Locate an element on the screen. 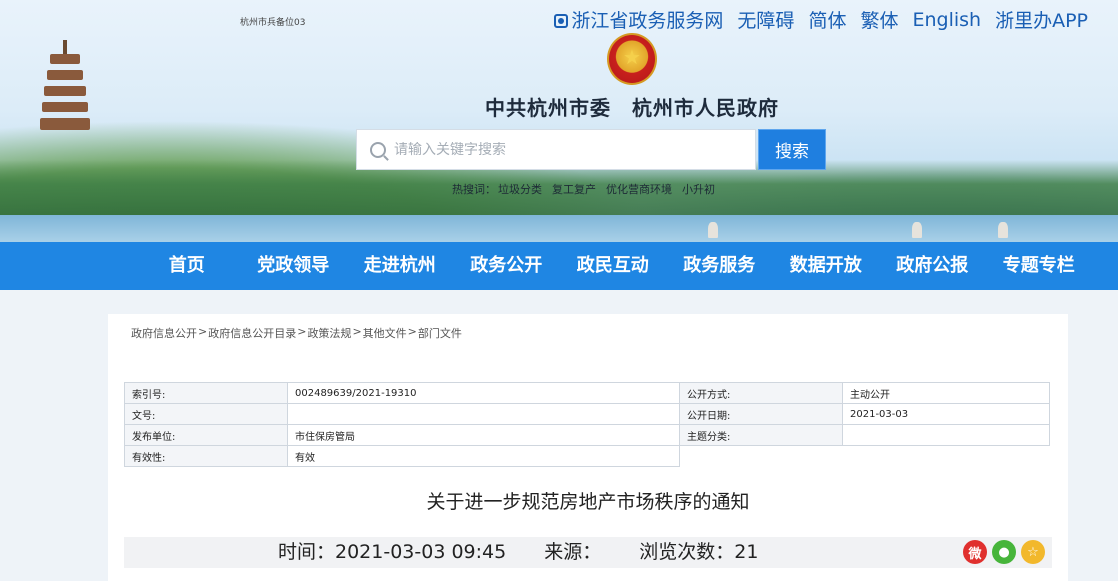  method-label: 公开方式: is located at coordinates (761, 393).